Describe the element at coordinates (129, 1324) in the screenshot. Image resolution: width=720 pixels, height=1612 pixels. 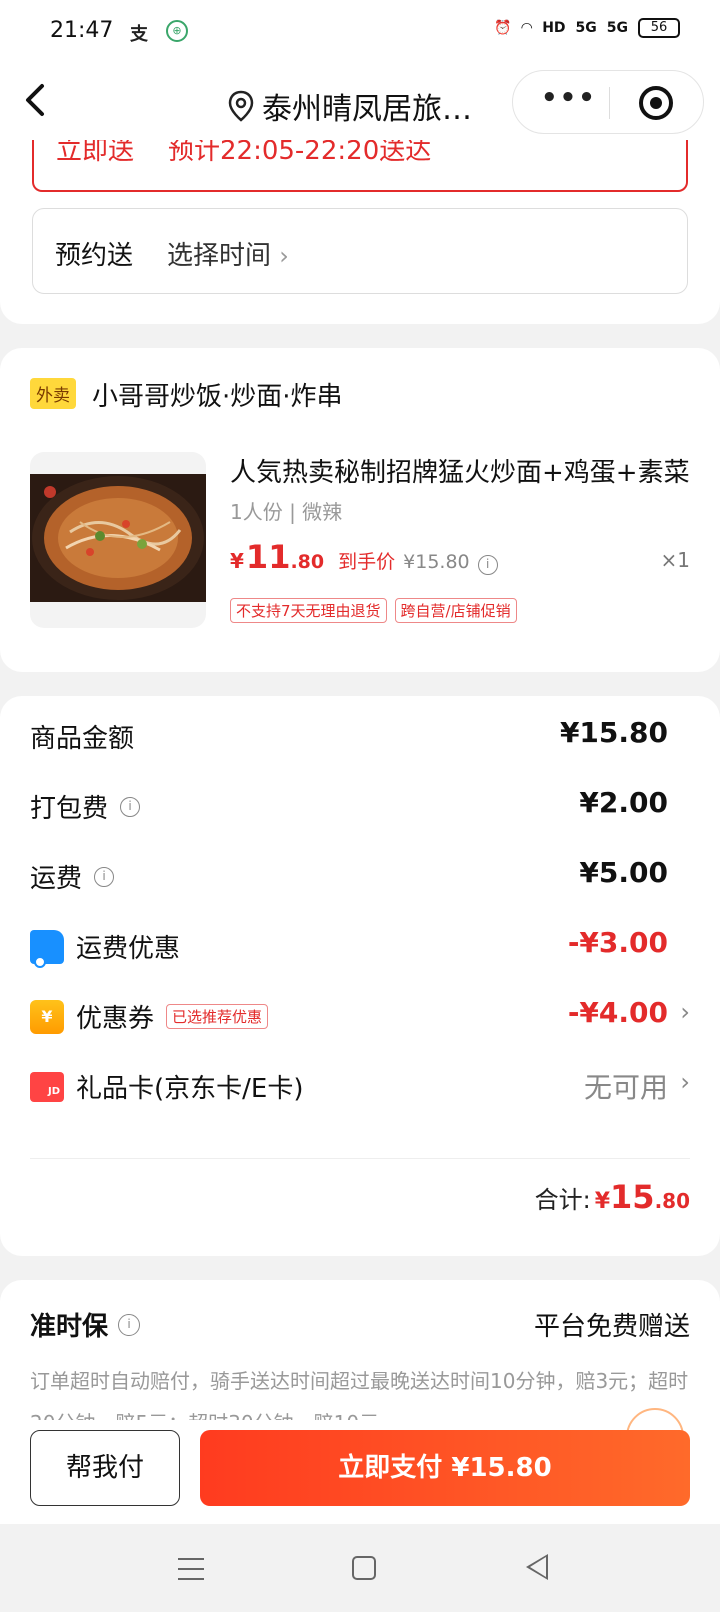
I see `ontime-info-icon: i` at that location.